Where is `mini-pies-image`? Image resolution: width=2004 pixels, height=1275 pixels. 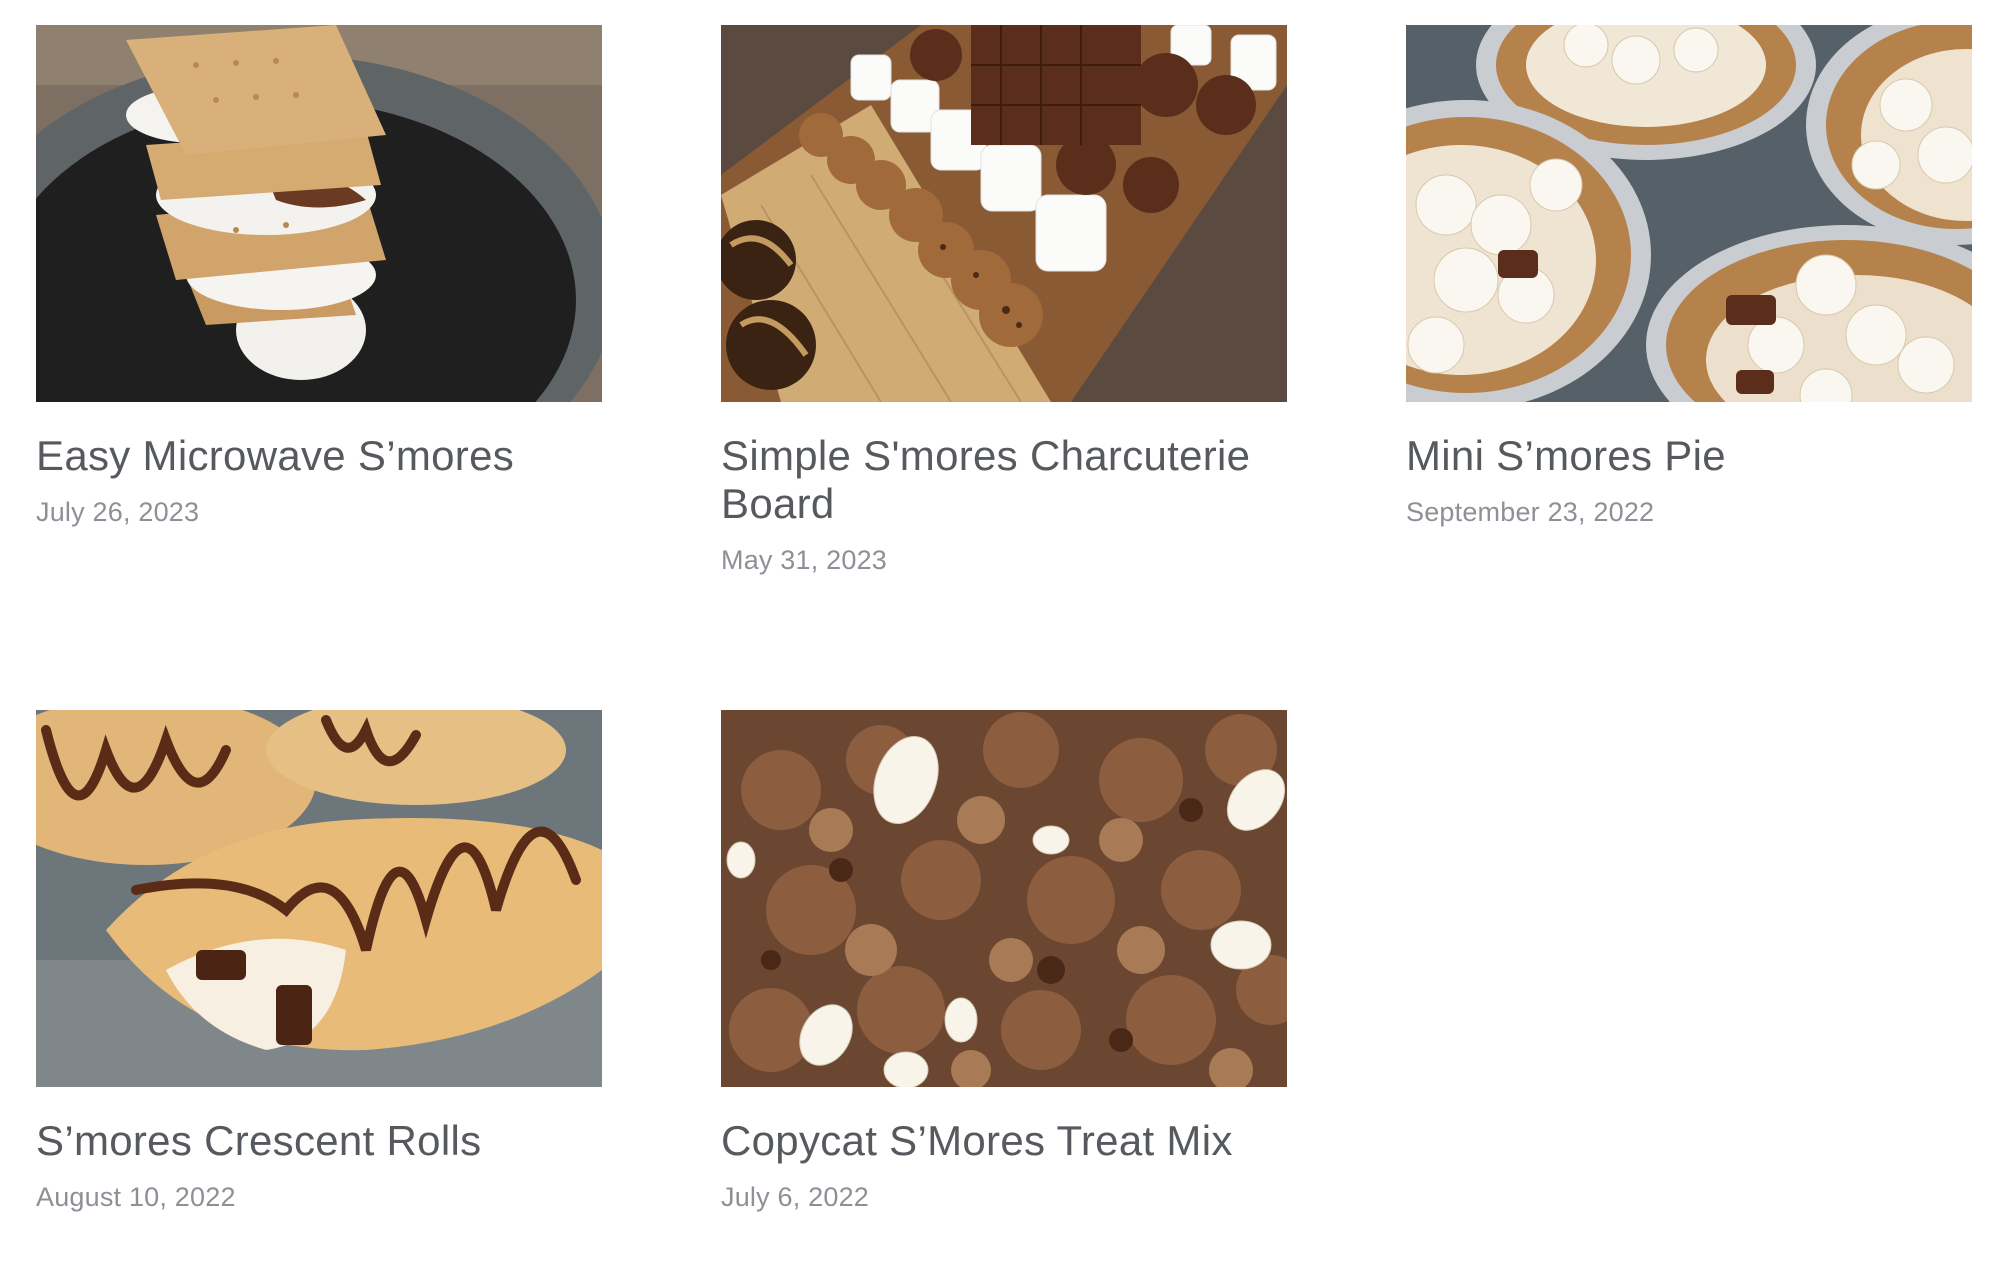 mini-pies-image is located at coordinates (1689, 213).